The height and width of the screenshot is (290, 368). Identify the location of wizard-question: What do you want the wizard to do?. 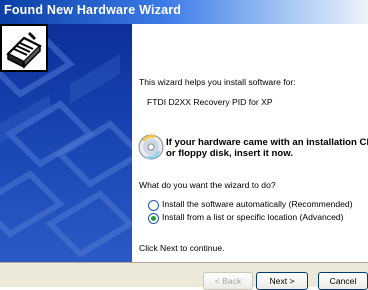
(207, 185).